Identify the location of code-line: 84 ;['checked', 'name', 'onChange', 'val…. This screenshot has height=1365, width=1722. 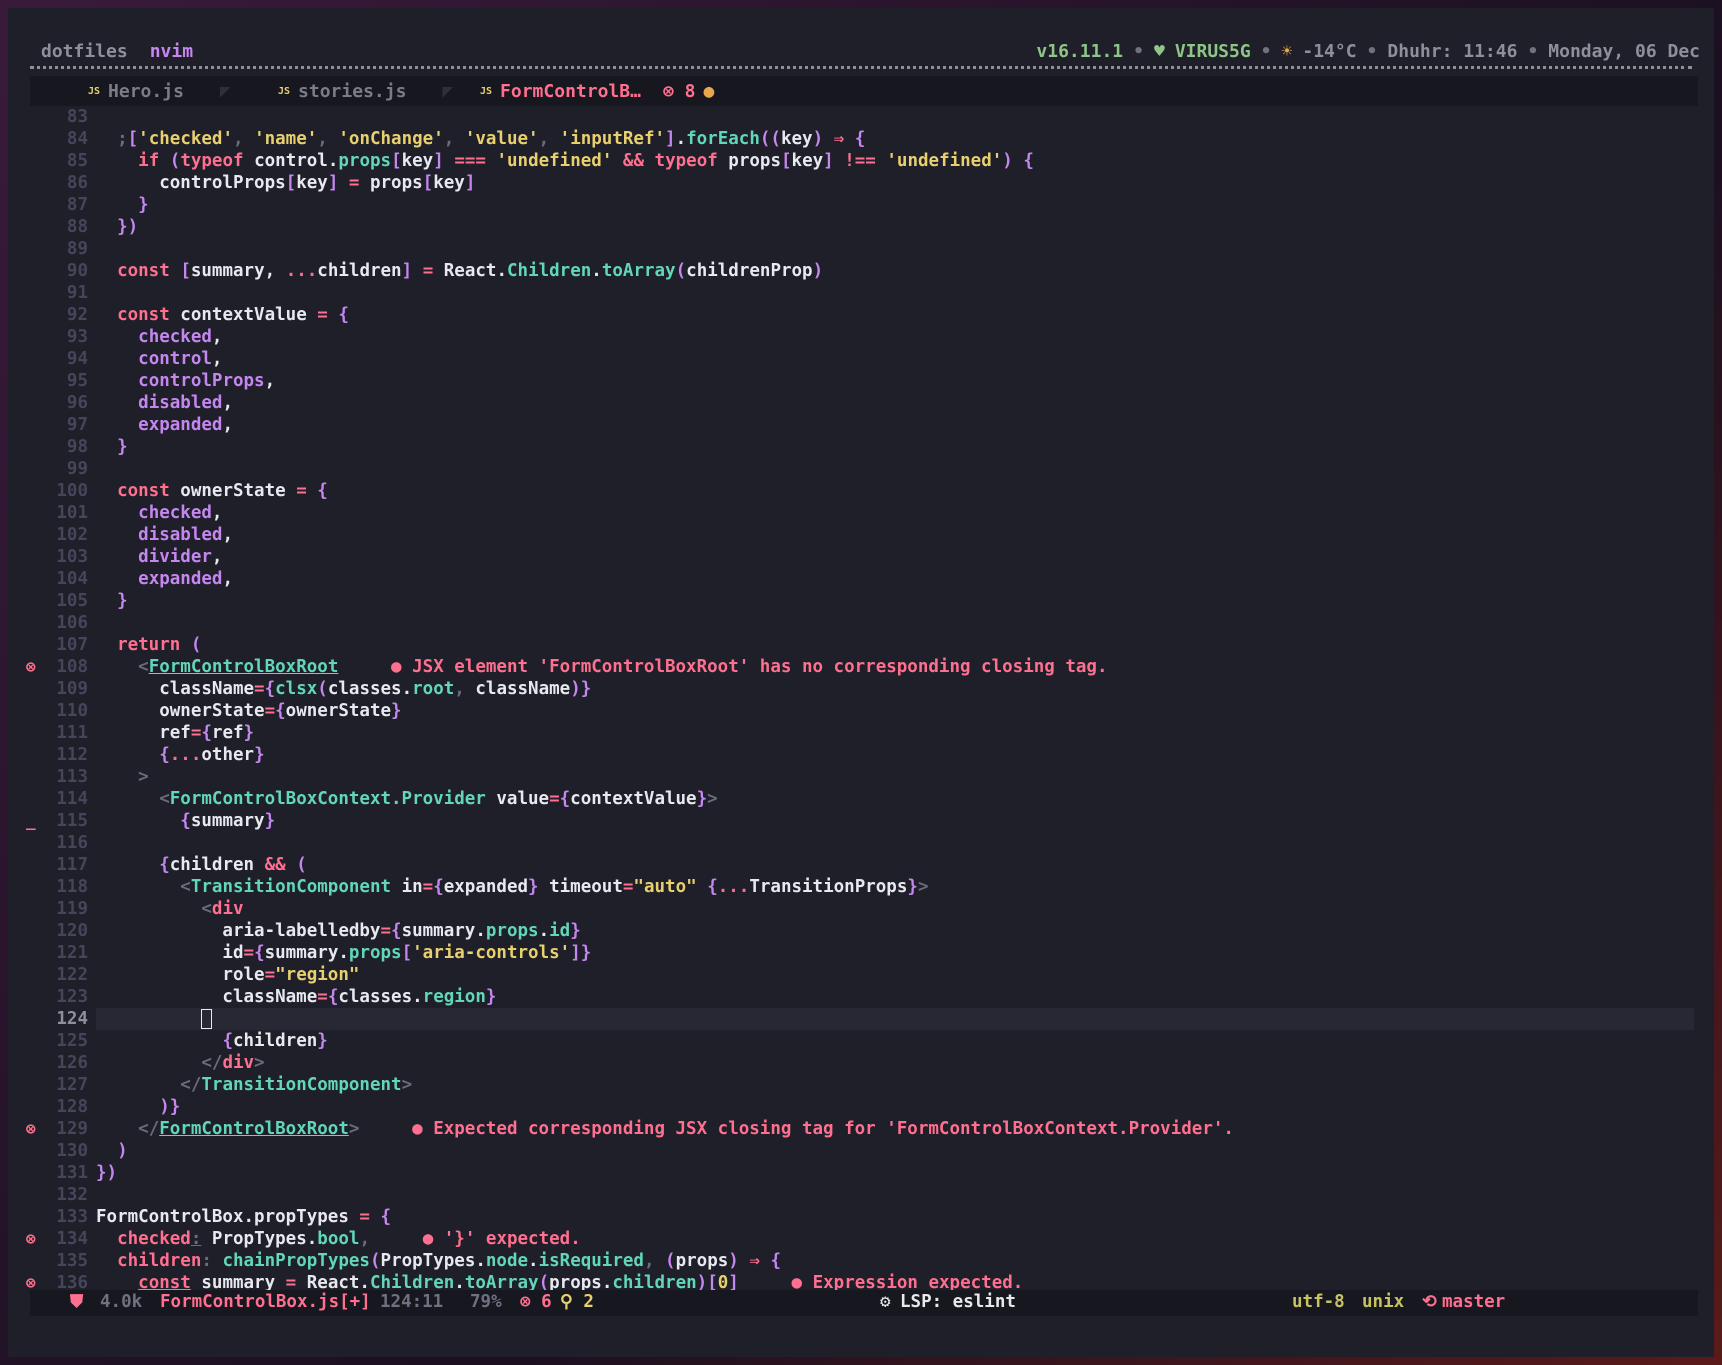
(466, 139).